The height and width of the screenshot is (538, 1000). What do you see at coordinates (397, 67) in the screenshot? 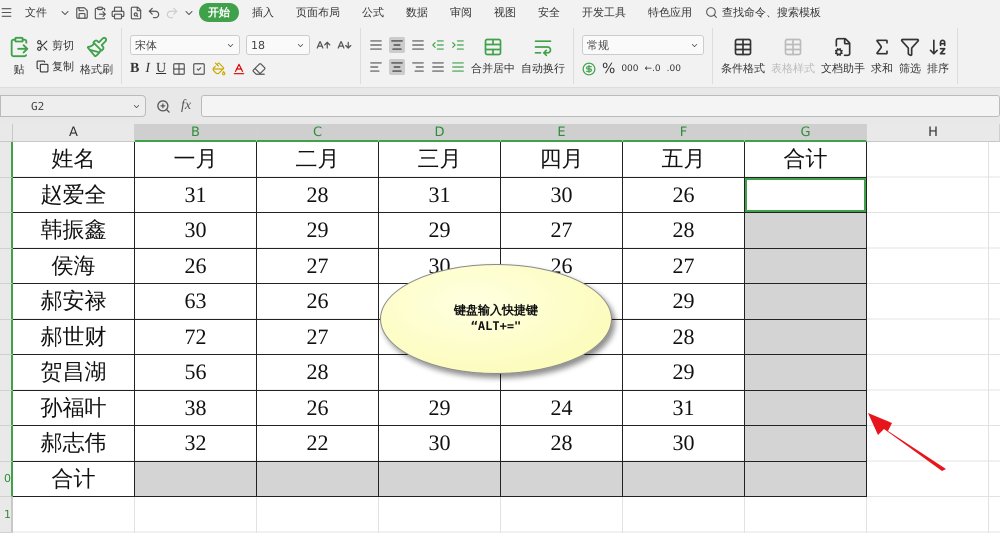
I see `align-center-icon` at bounding box center [397, 67].